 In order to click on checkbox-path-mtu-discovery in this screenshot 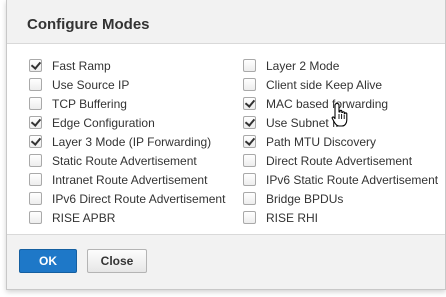, I will do `click(249, 141)`.